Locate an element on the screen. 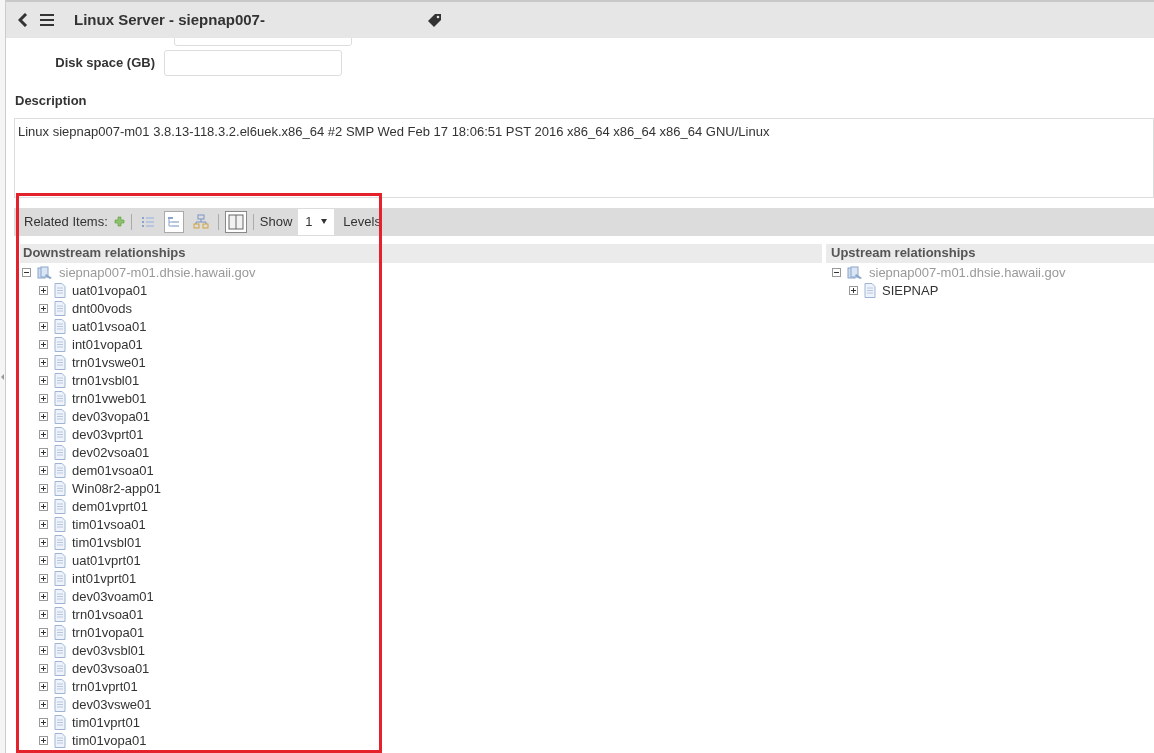 This screenshot has height=753, width=1154. input-field is located at coordinates (253, 63).